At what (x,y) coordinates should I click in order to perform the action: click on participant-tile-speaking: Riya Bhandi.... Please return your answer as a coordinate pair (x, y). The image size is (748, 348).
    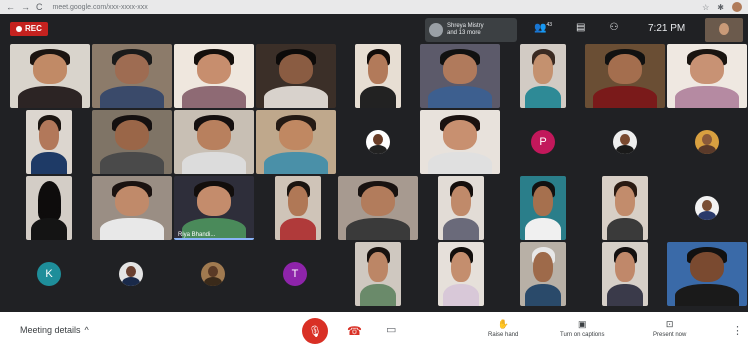
    Looking at the image, I should click on (214, 208).